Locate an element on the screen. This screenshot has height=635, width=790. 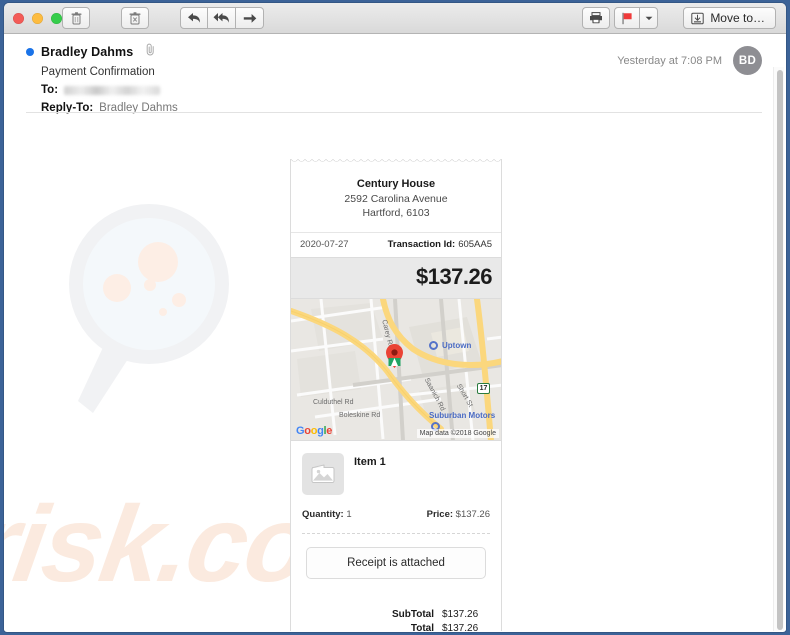
junk-group is located at coordinates (135, 18).